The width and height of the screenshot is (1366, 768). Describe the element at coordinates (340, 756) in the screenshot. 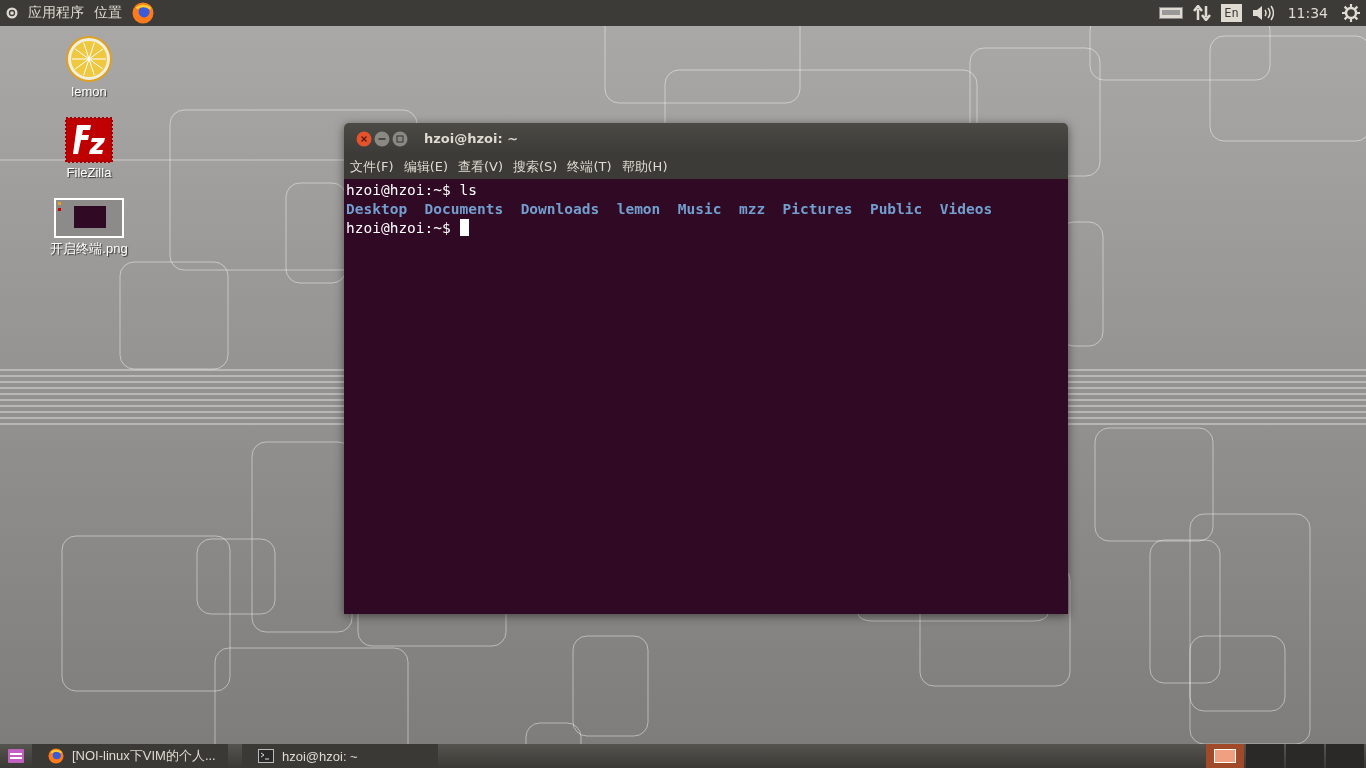

I see `taskbar-button: hzoi@hzoi: ~` at that location.